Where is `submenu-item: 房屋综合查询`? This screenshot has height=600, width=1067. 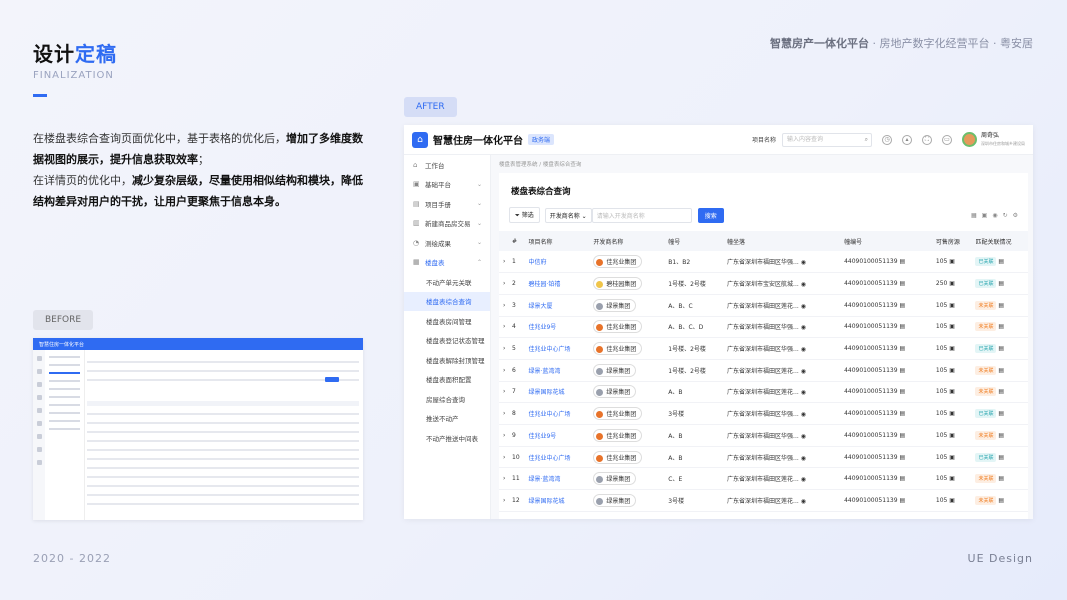
submenu-item: 房屋综合查询 is located at coordinates (447, 399).